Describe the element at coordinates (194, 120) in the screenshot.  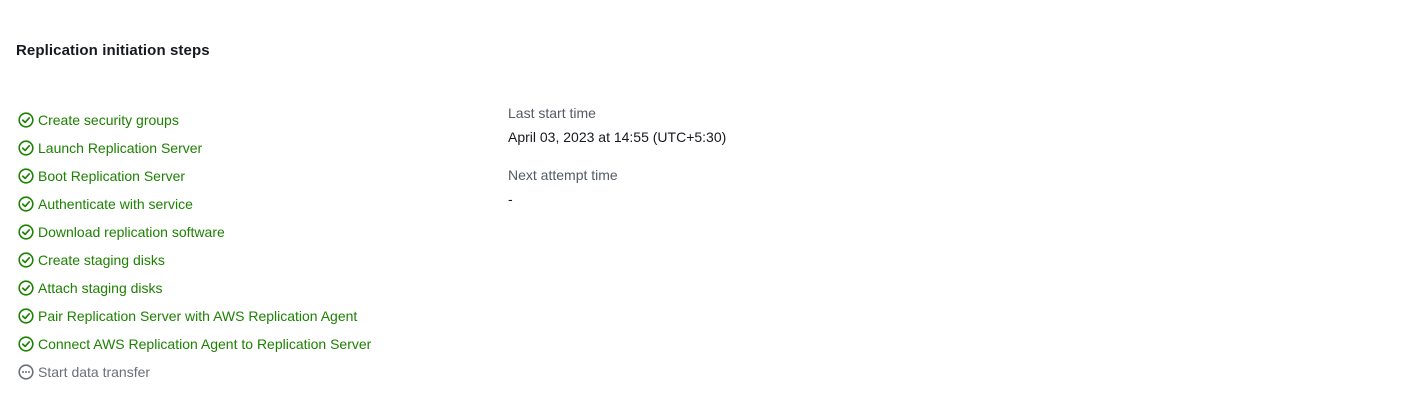
I see `step-item: Create security groups` at that location.